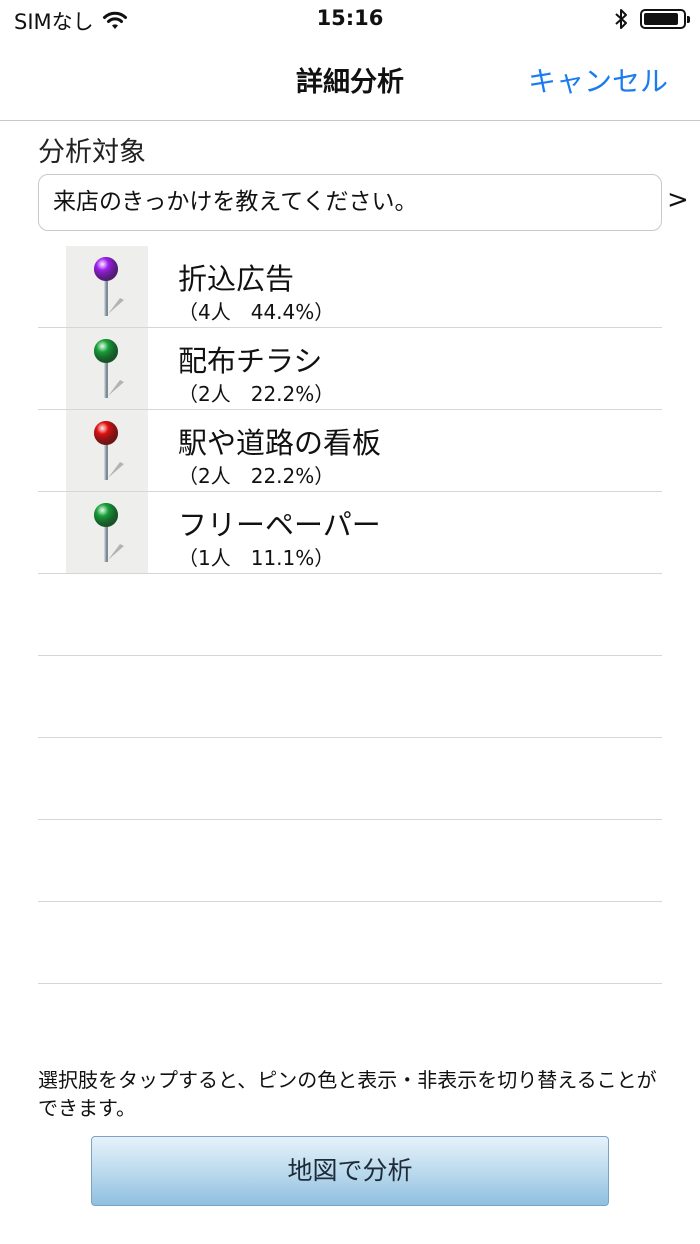  Describe the element at coordinates (250, 361) in the screenshot. I see `choice-title: 配布チラシ` at that location.